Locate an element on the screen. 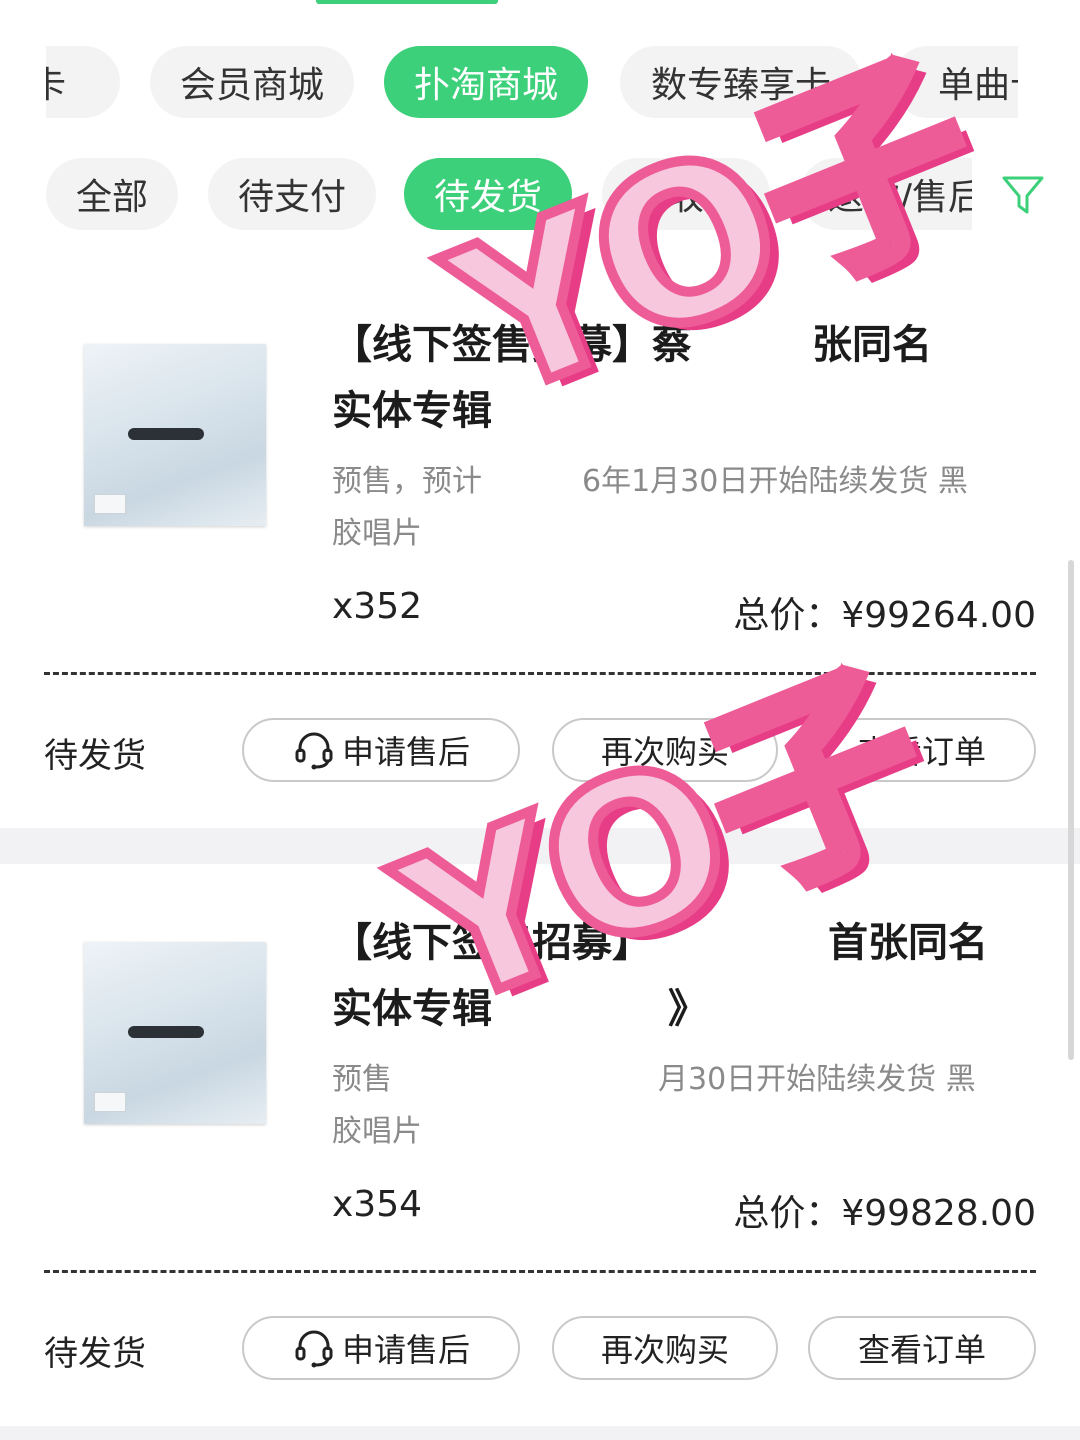 This screenshot has width=1080, height=1440. order-title: 【线下签售招募】 首张同名 实体专辑》 is located at coordinates (682, 976).